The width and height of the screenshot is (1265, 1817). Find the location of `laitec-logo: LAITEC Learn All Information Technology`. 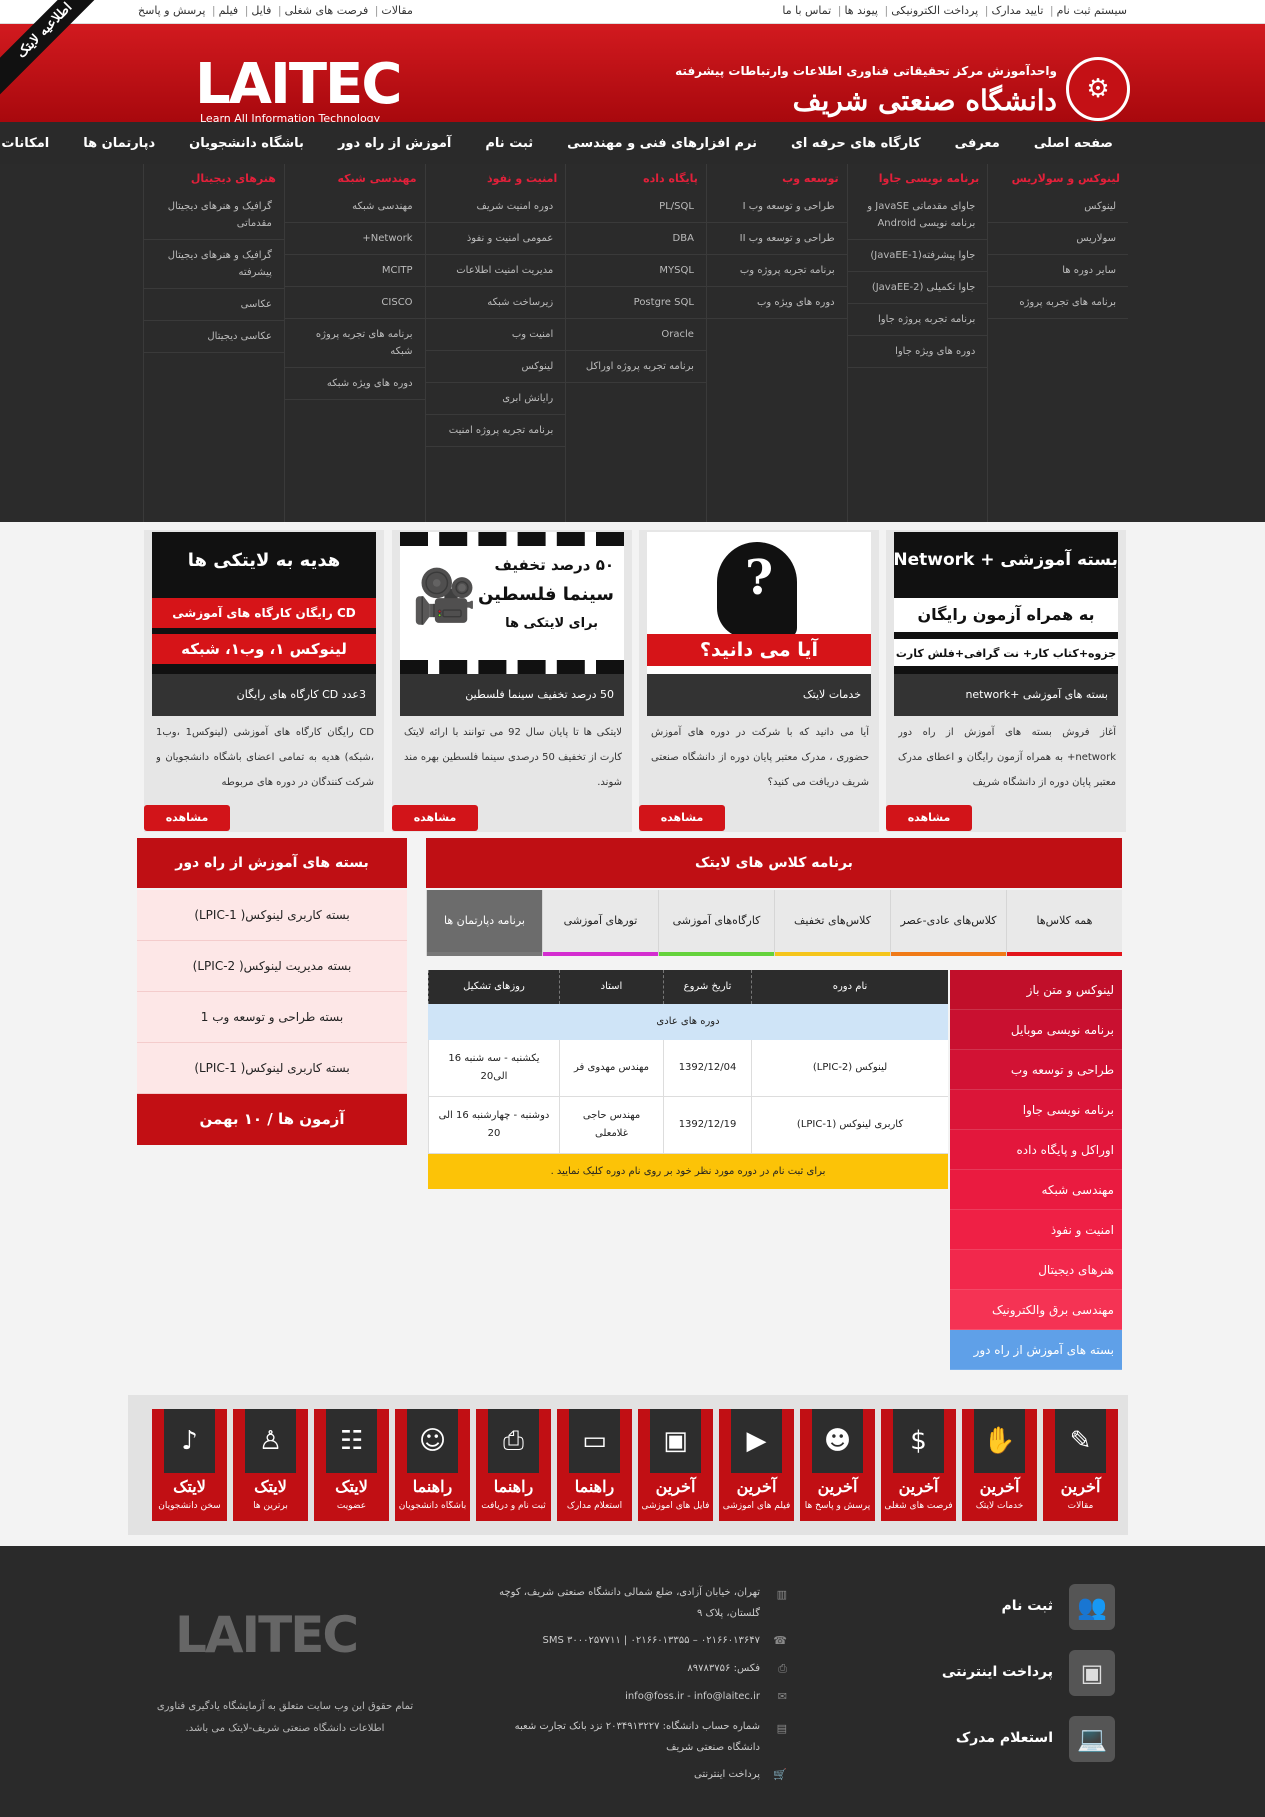

laitec-logo: LAITEC Learn All Information Technology is located at coordinates (302, 94).